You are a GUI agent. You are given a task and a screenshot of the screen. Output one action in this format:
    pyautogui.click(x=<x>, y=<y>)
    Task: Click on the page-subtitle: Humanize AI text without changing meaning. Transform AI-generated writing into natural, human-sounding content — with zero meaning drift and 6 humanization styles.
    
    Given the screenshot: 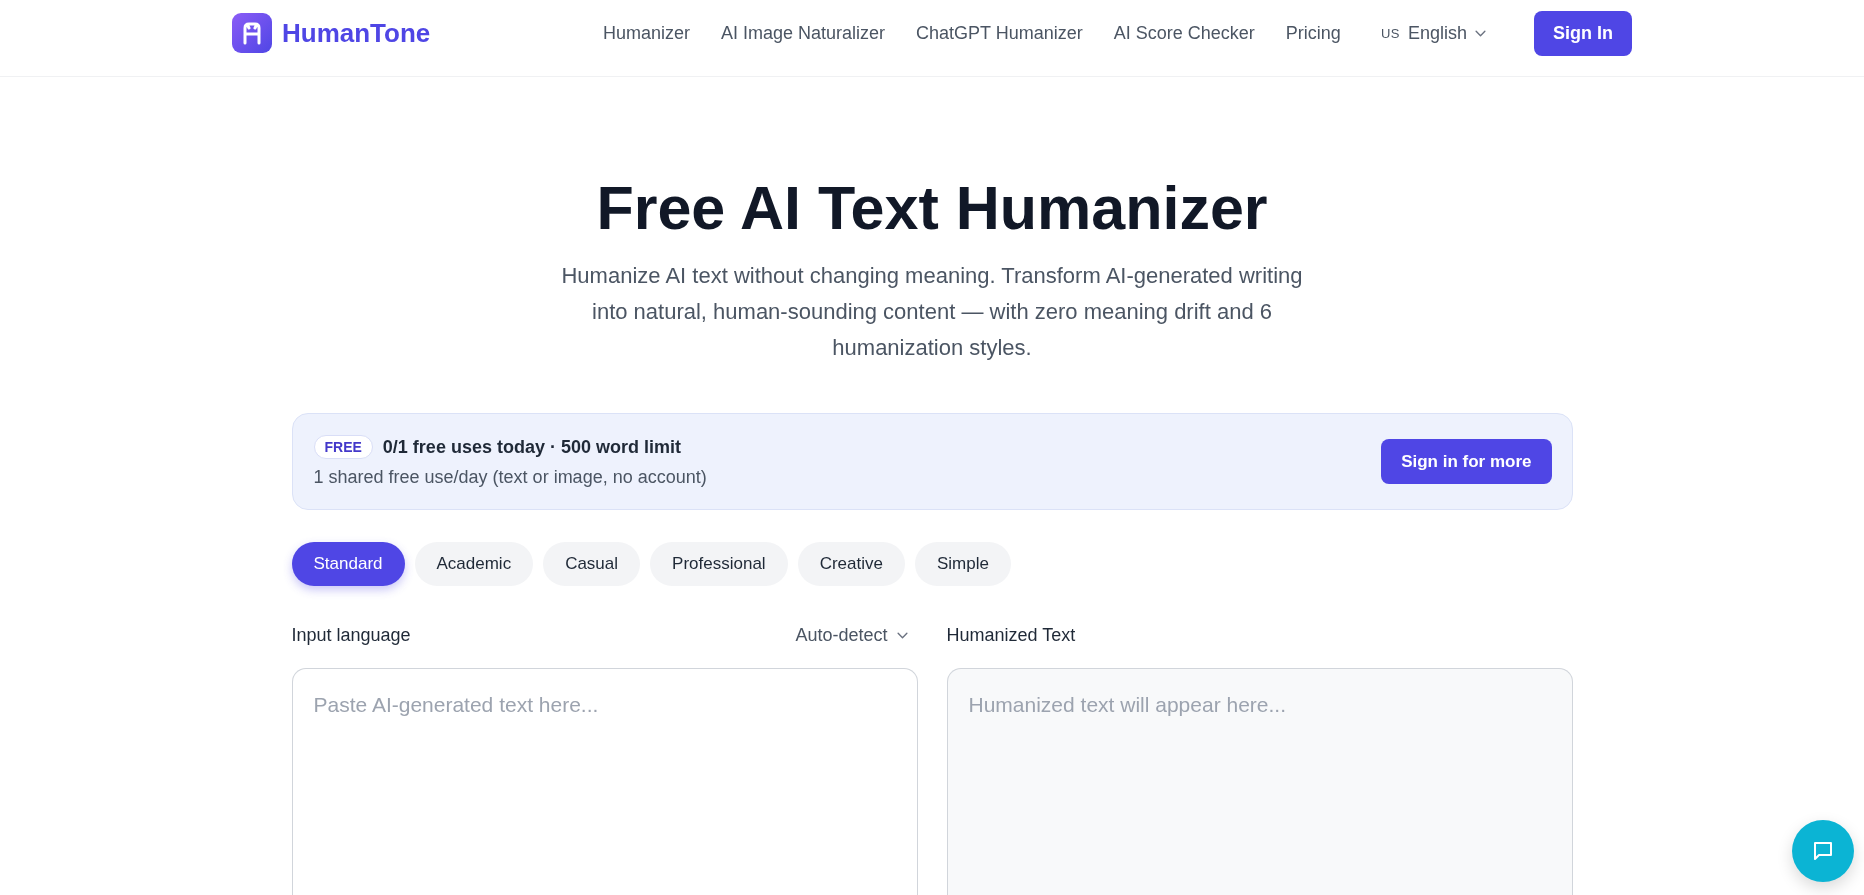 What is the action you would take?
    pyautogui.click(x=932, y=312)
    